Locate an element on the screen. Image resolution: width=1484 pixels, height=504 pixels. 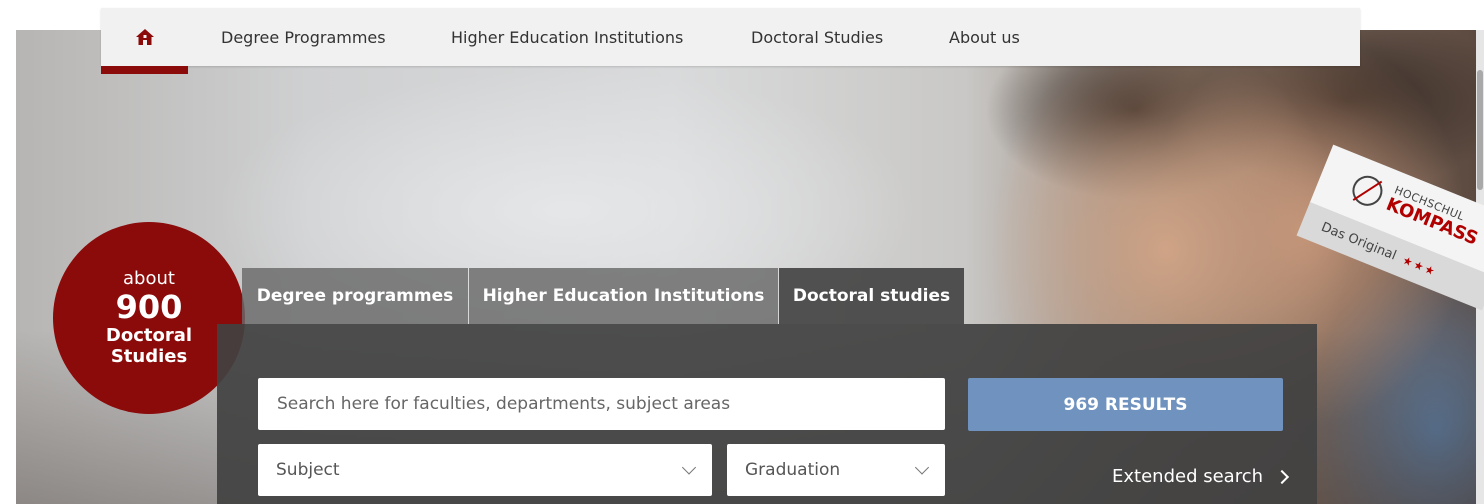
nav-item-degree-programmes: Degree Programmes is located at coordinates (303, 37).